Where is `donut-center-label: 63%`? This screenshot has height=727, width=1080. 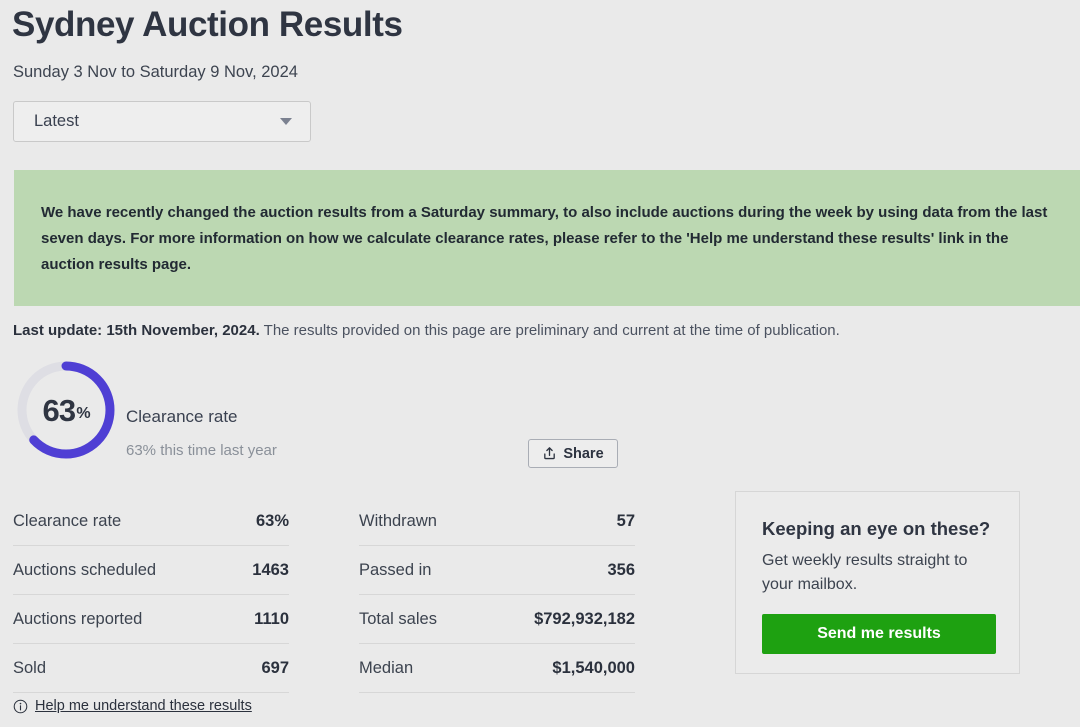 donut-center-label: 63% is located at coordinates (66, 410).